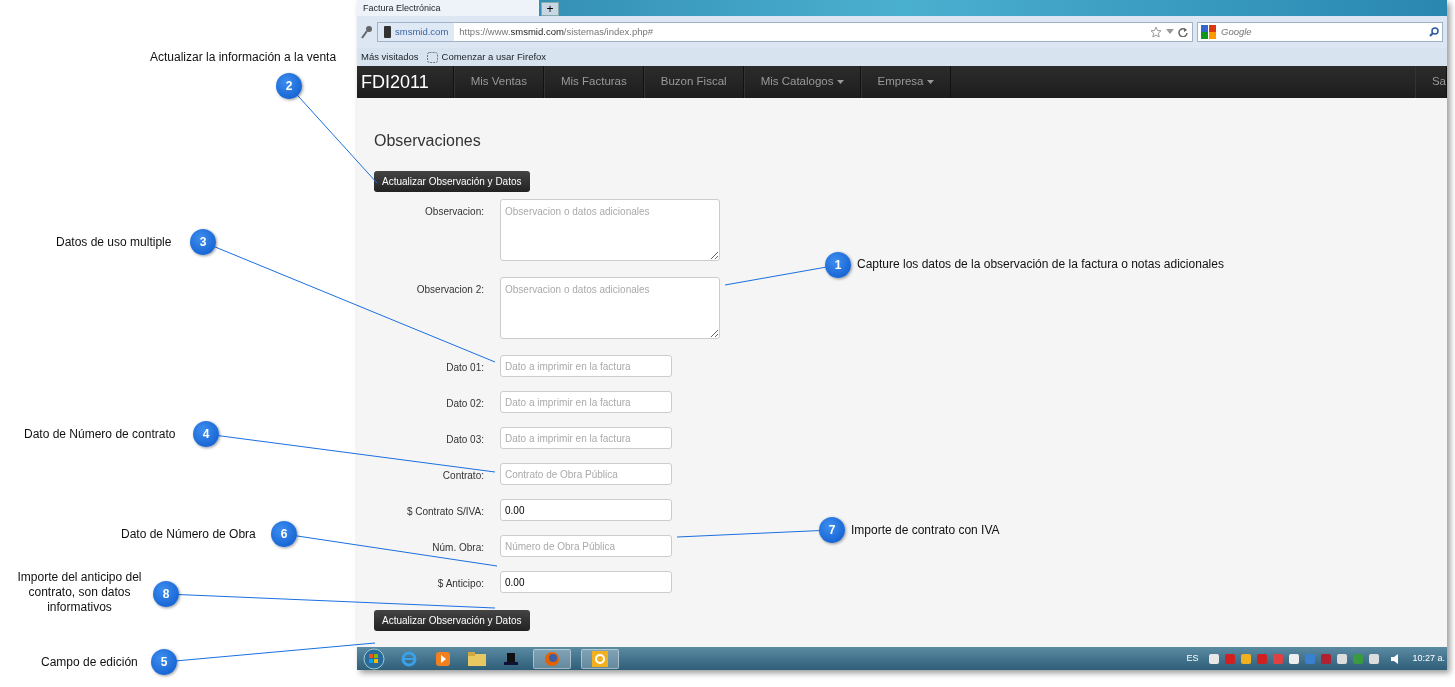 This screenshot has height=687, width=1455. What do you see at coordinates (367, 32) in the screenshot?
I see `key-icon` at bounding box center [367, 32].